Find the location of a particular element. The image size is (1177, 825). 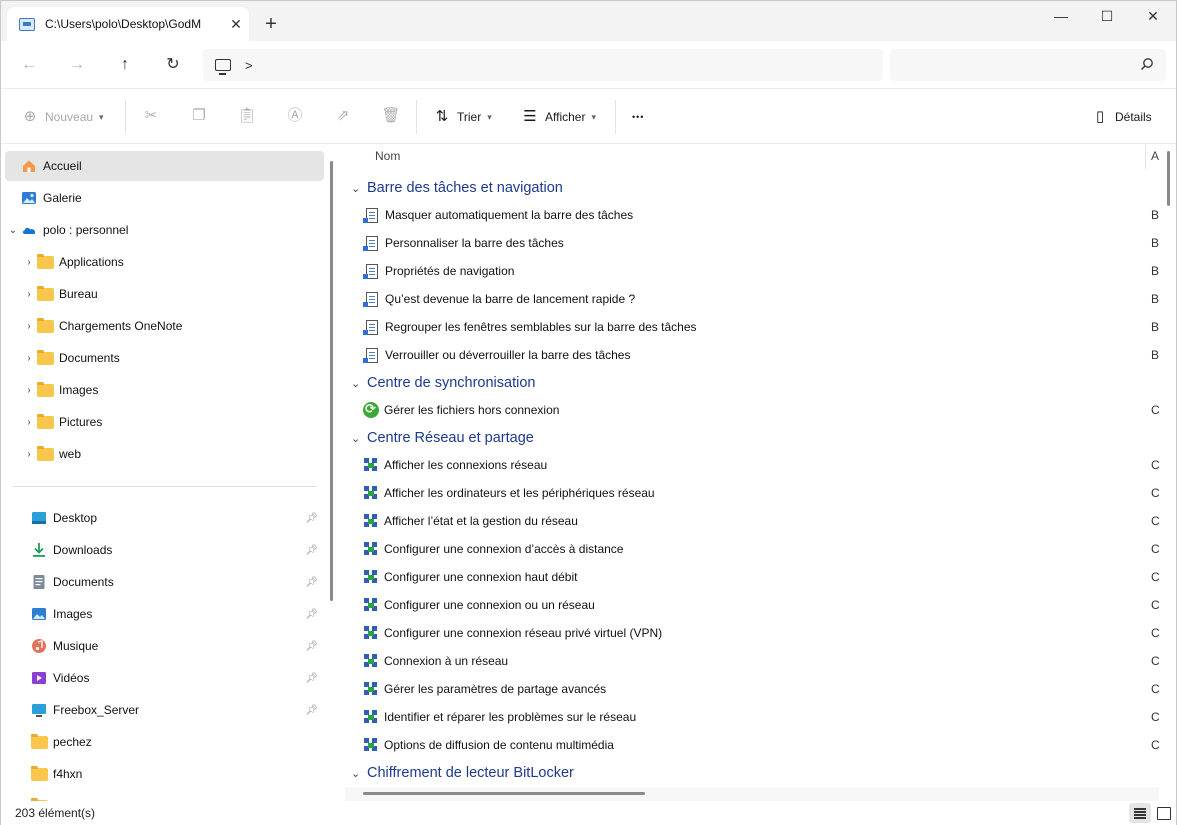

sort-button: ⇅ Trier ▾ is located at coordinates (462, 117).